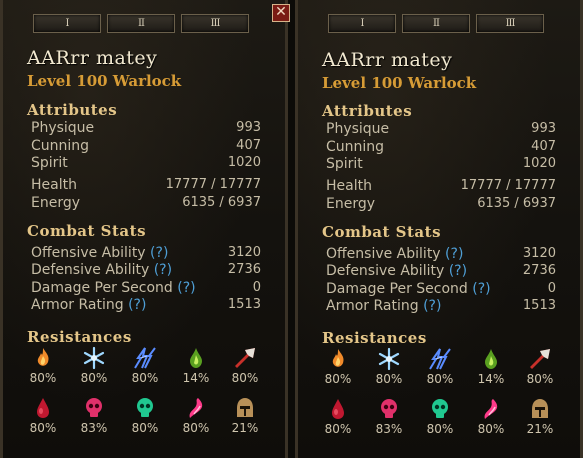 The image size is (583, 458). I want to click on chaos-icon, so click(491, 409).